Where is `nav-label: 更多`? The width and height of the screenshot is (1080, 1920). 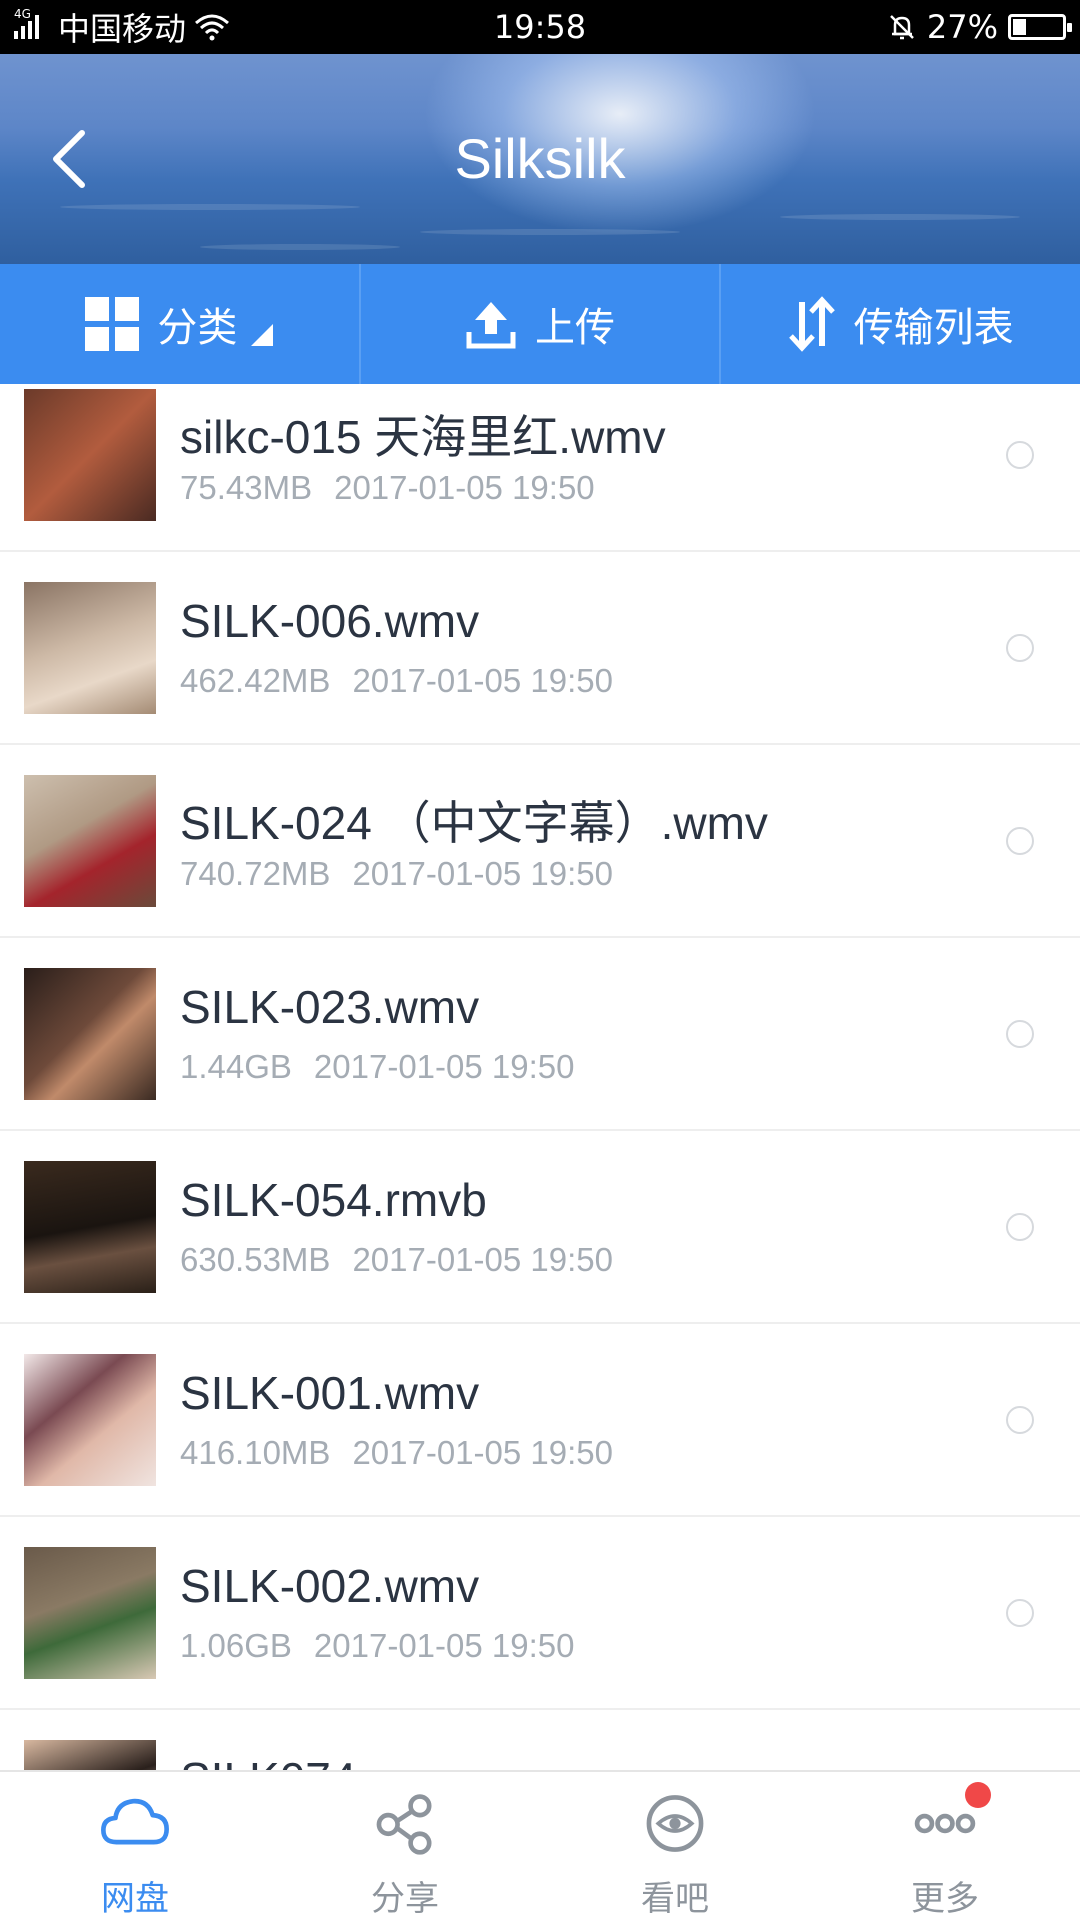
nav-label: 更多 is located at coordinates (945, 1899).